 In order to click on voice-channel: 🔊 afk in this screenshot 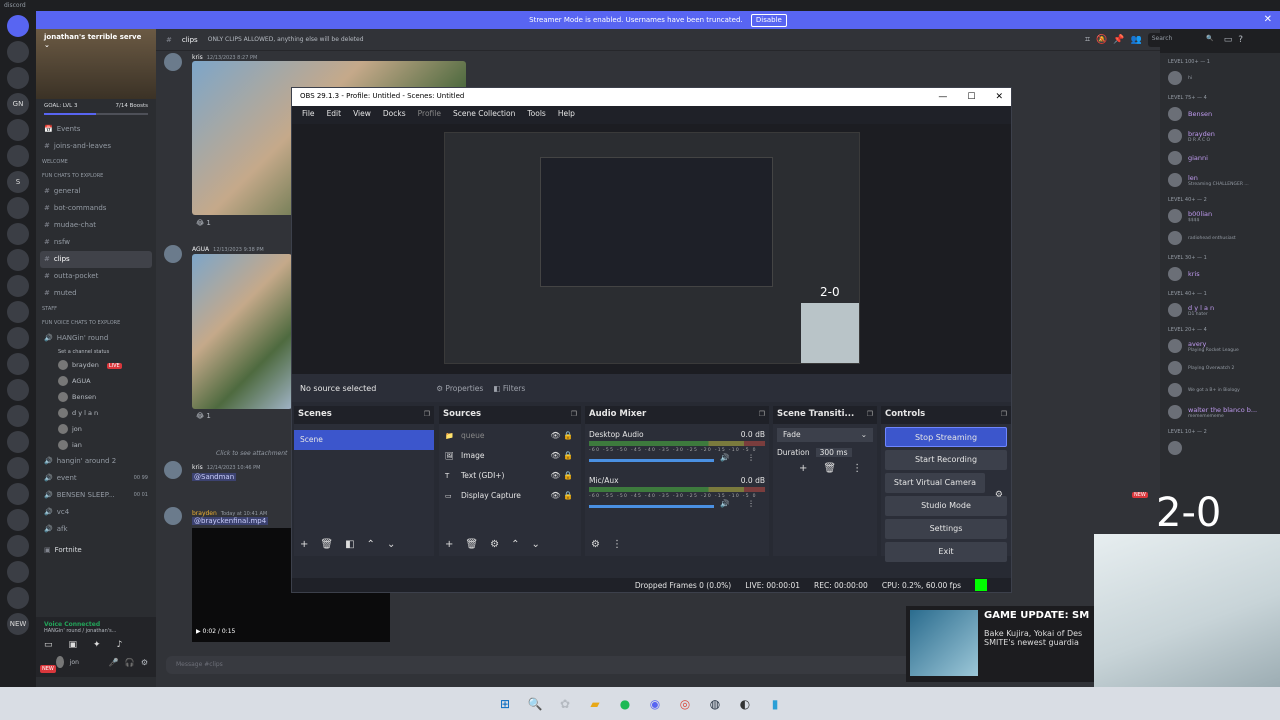, I will do `click(96, 529)`.